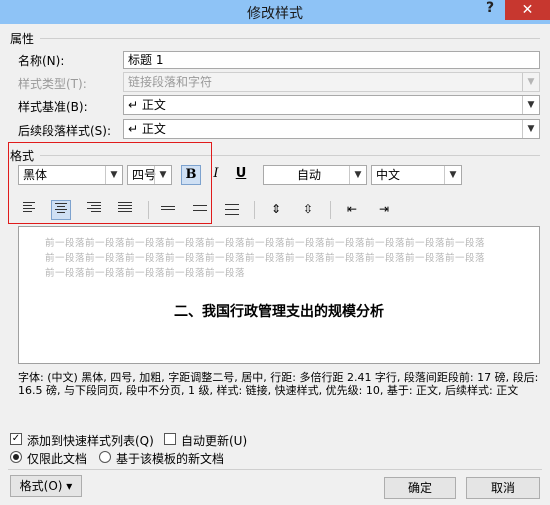 The height and width of the screenshot is (505, 550). Describe the element at coordinates (65, 131) in the screenshot. I see `next-style-label: 后续段落样式(S):` at that location.